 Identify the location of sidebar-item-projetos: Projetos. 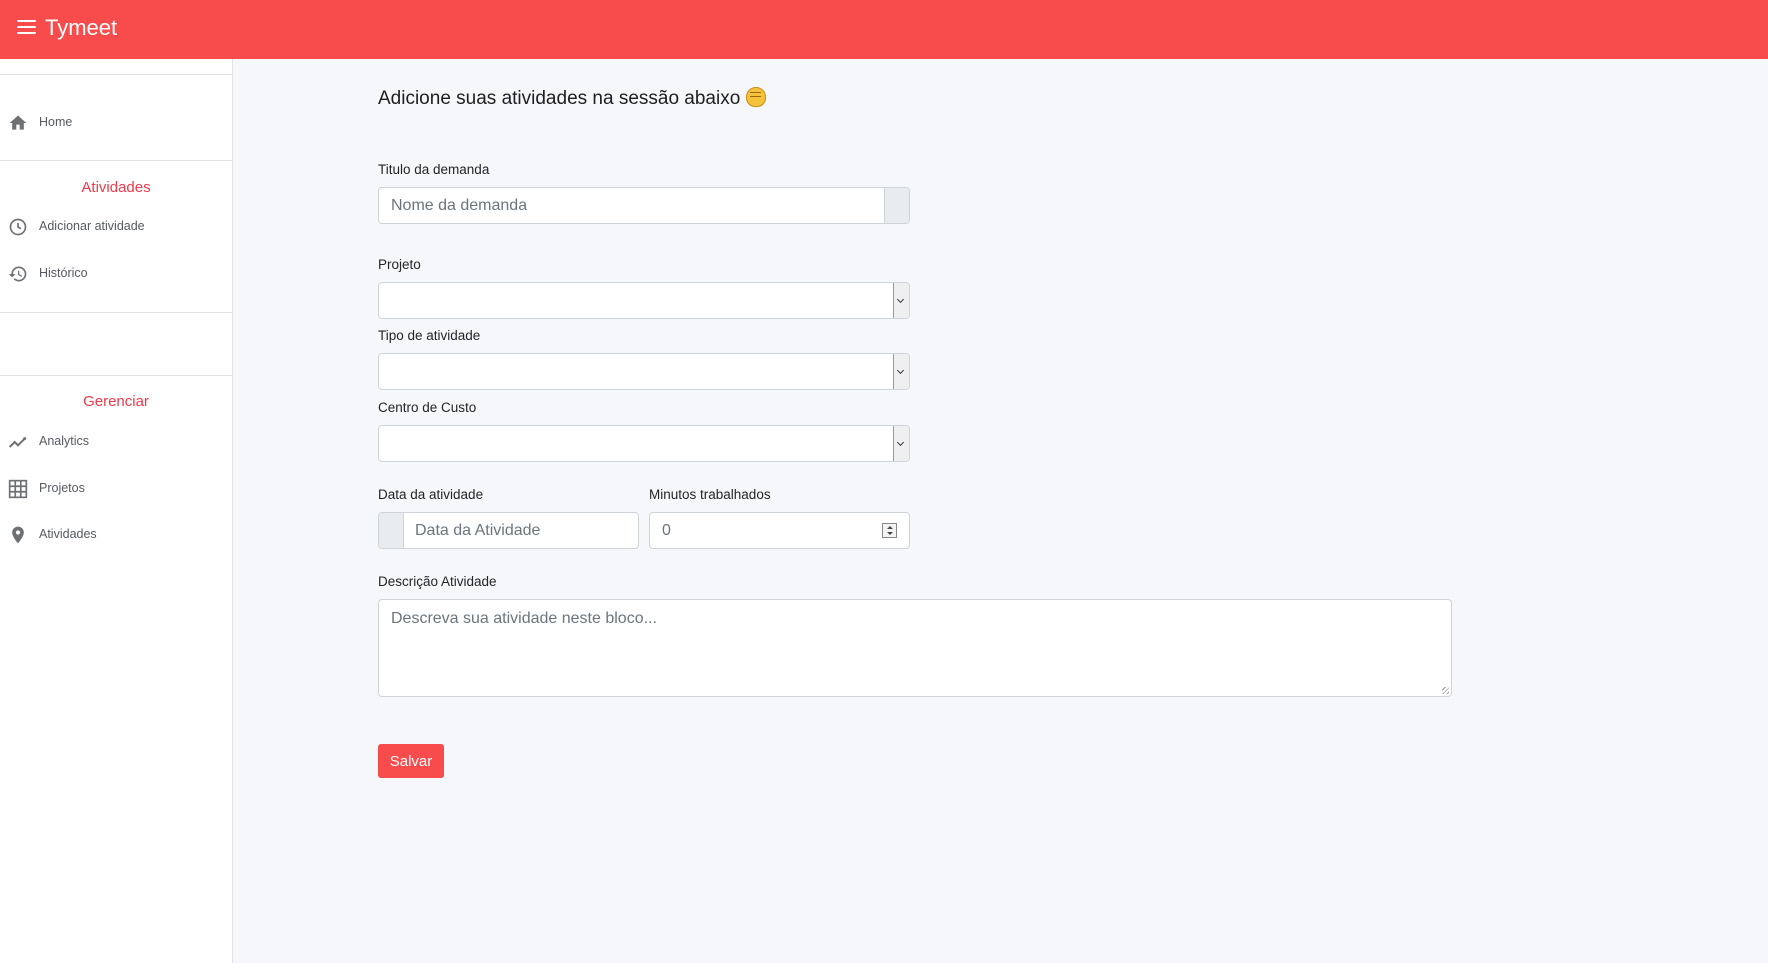
(116, 489).